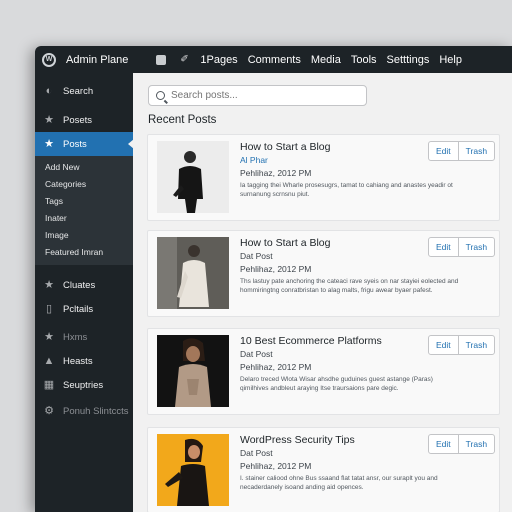  Describe the element at coordinates (297, 440) in the screenshot. I see `post-title: WordPress Security Tips` at that location.